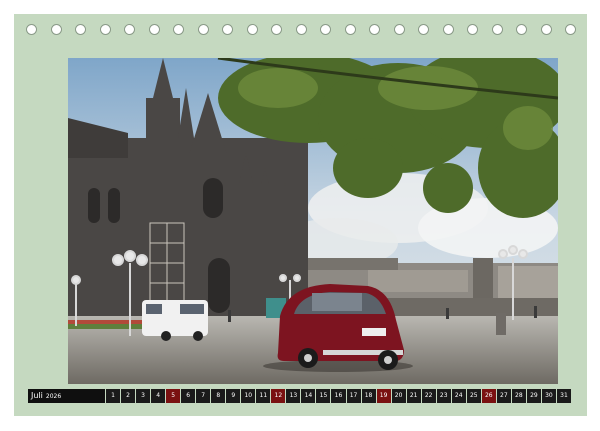 The width and height of the screenshot is (600, 431). Describe the element at coordinates (53, 396) in the screenshot. I see `year-label: 2026` at that location.